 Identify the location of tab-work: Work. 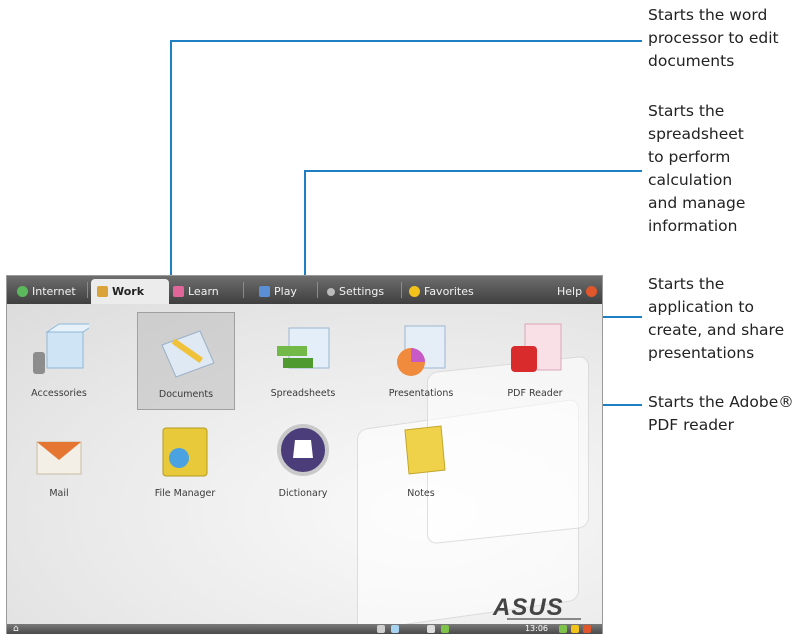
(130, 291).